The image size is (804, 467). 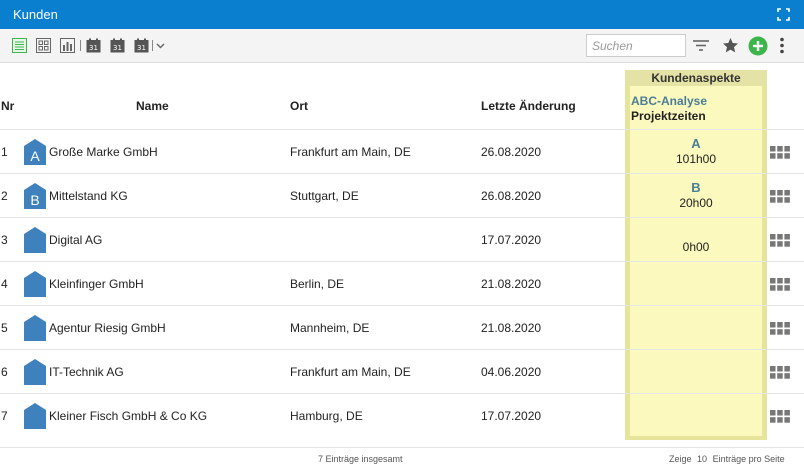 What do you see at coordinates (326, 416) in the screenshot?
I see `customer-location: Hamburg, DE` at bounding box center [326, 416].